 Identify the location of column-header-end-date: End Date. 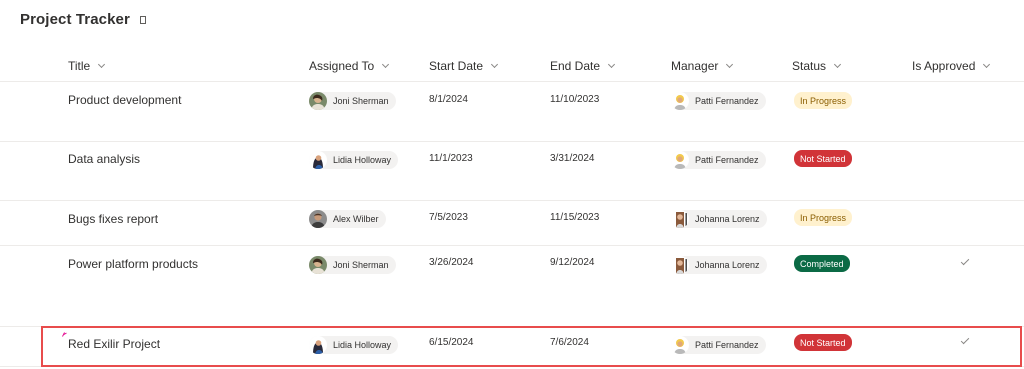
(583, 66).